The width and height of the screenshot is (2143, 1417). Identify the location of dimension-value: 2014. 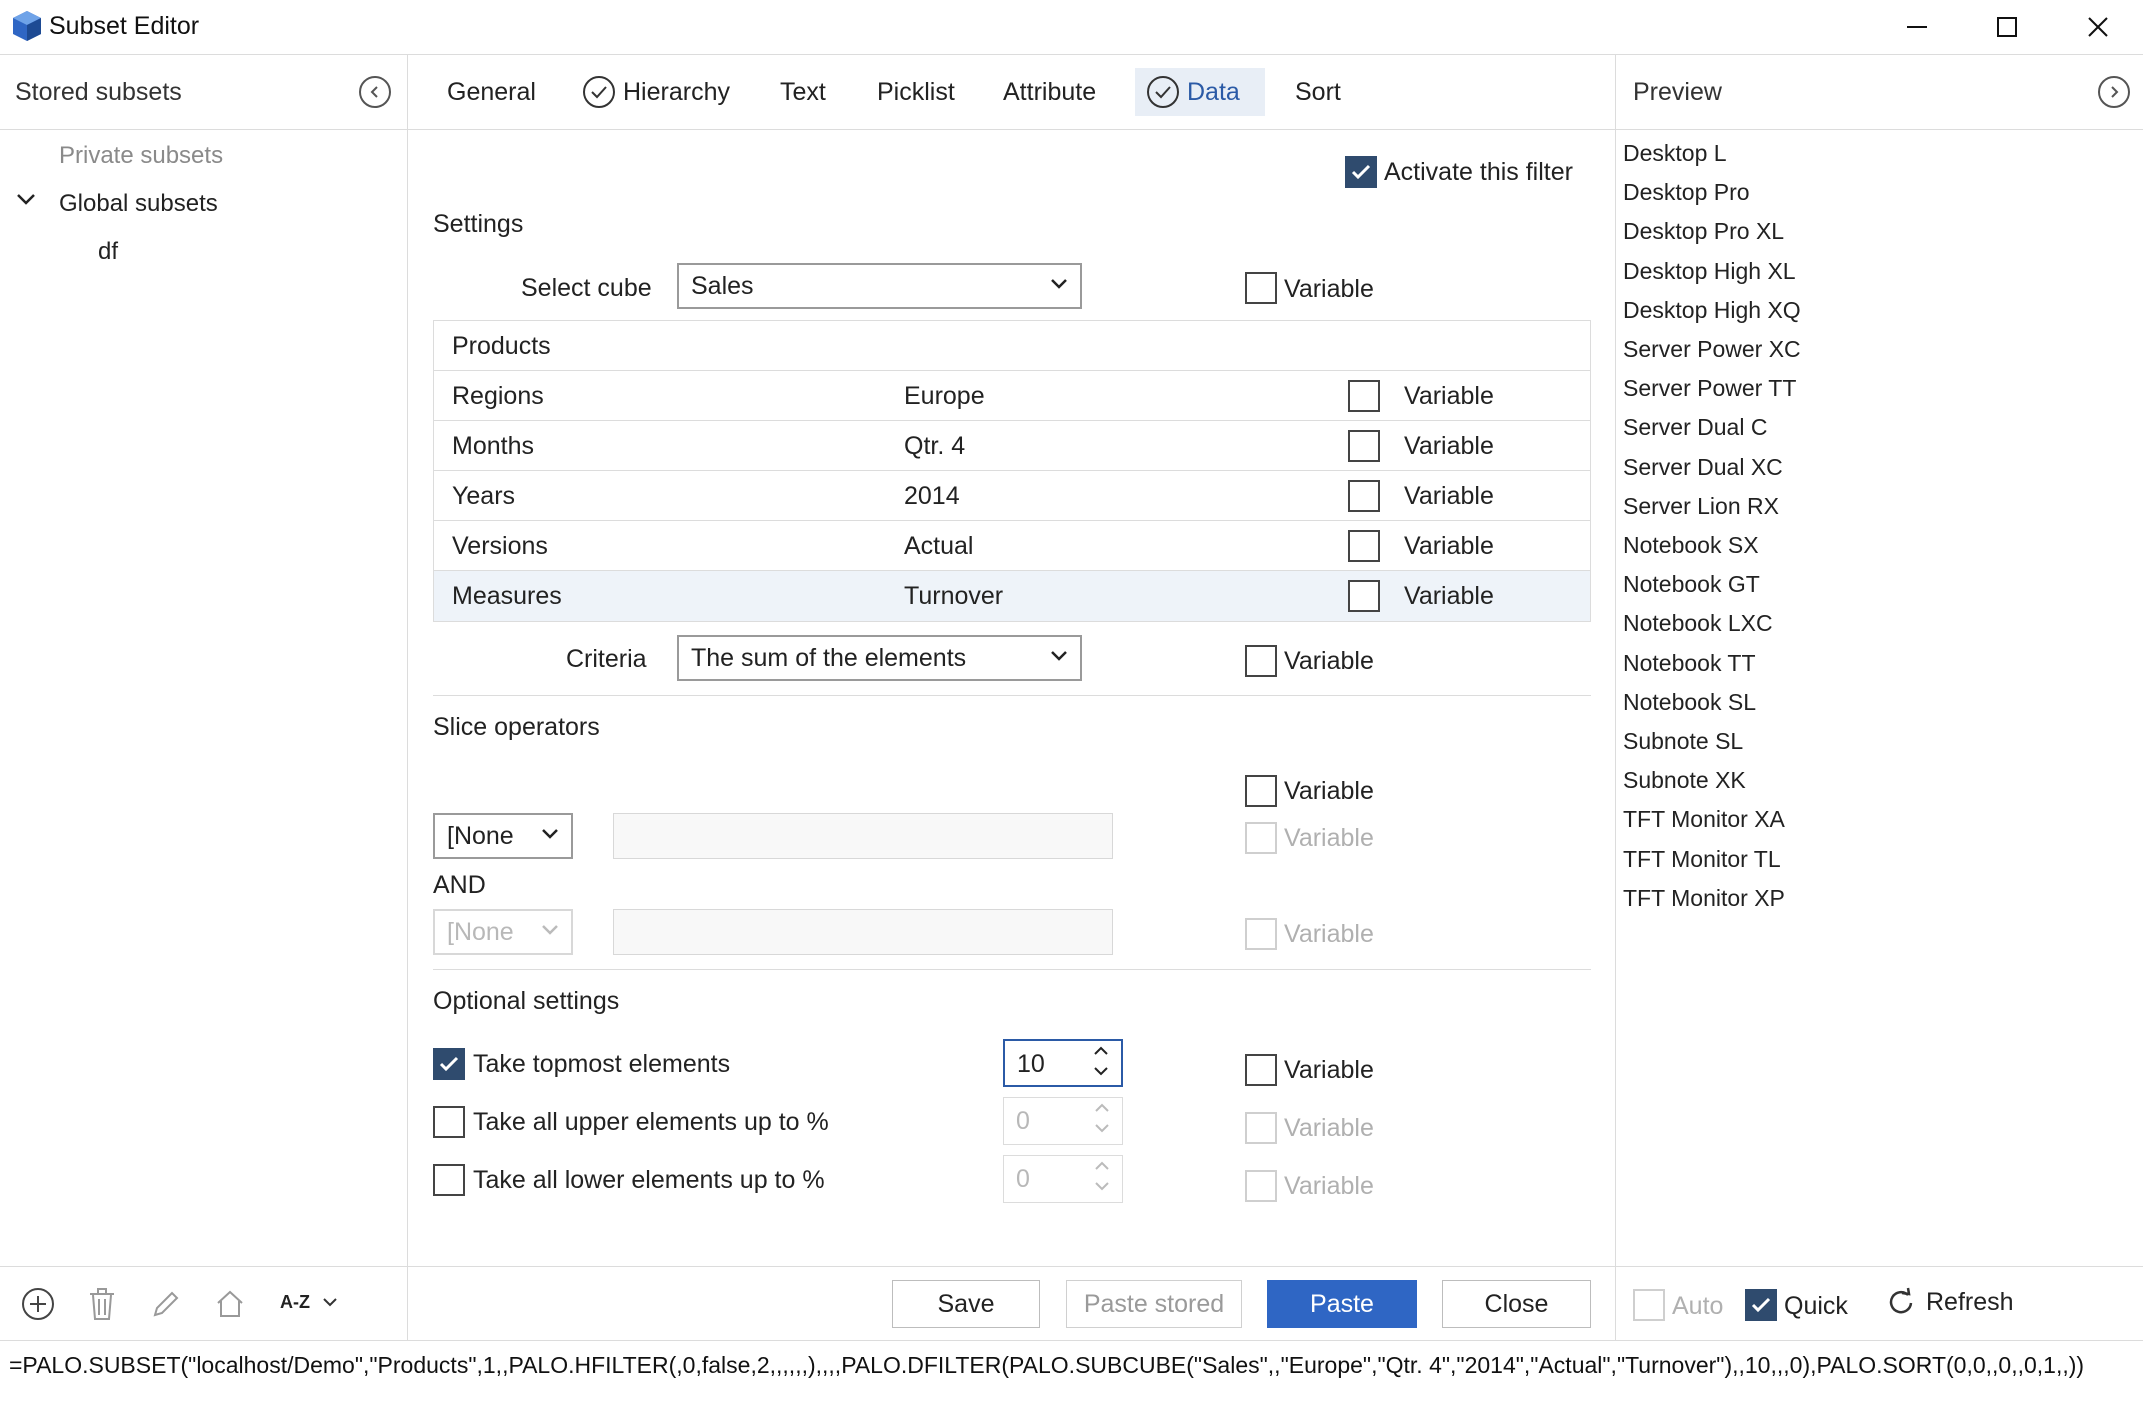
(932, 496).